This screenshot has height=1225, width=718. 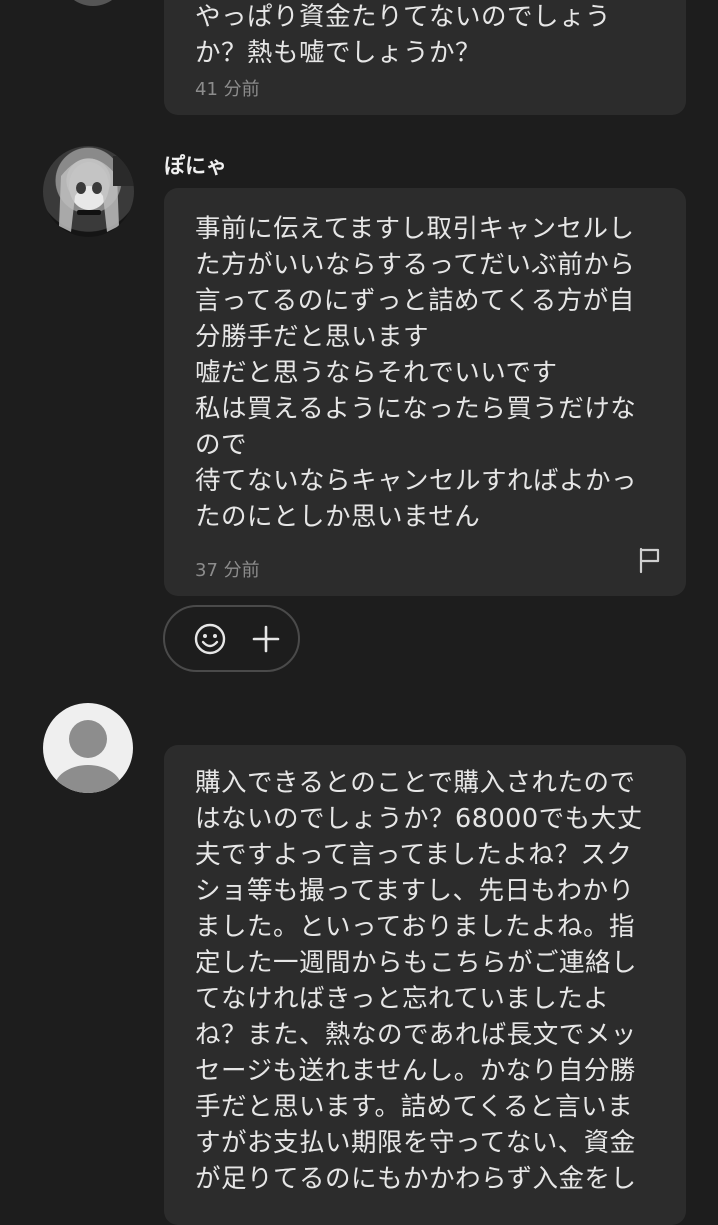 What do you see at coordinates (416, 481) in the screenshot?
I see `message-line: 待てないならキャンセルすればよかっ` at bounding box center [416, 481].